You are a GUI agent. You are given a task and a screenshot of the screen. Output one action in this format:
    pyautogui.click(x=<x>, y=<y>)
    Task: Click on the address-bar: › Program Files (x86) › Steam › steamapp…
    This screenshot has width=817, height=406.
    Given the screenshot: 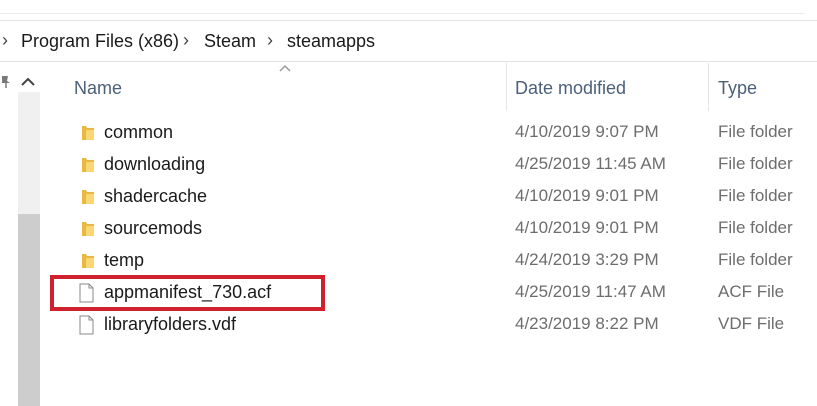 What is the action you would take?
    pyautogui.click(x=408, y=41)
    